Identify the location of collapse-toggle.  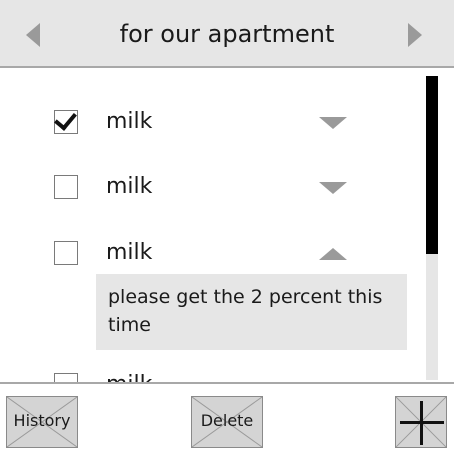
(333, 254).